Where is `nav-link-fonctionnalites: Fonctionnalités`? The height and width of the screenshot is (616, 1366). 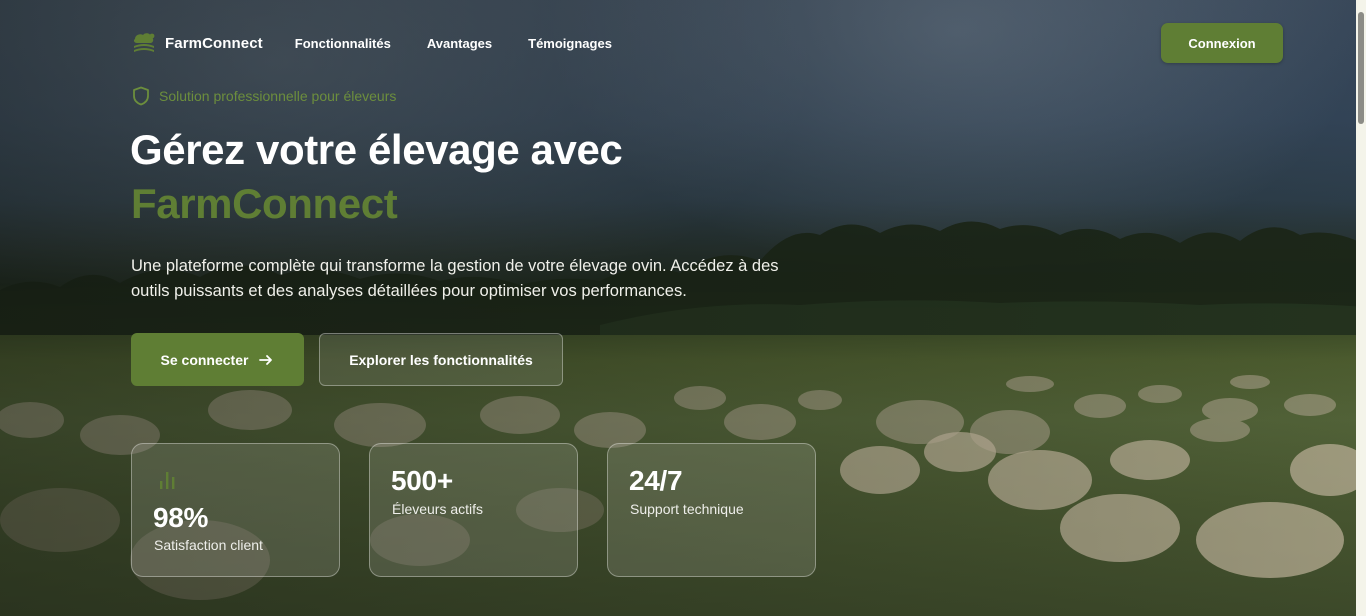 nav-link-fonctionnalites: Fonctionnalités is located at coordinates (343, 43).